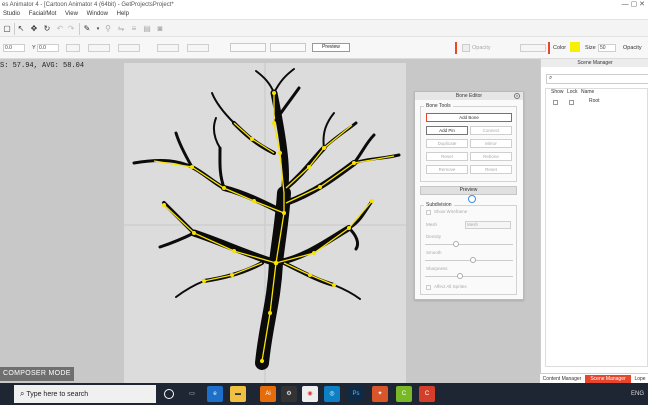 The image size is (648, 405). Describe the element at coordinates (192, 394) in the screenshot. I see `task-view-icon: ▭` at that location.